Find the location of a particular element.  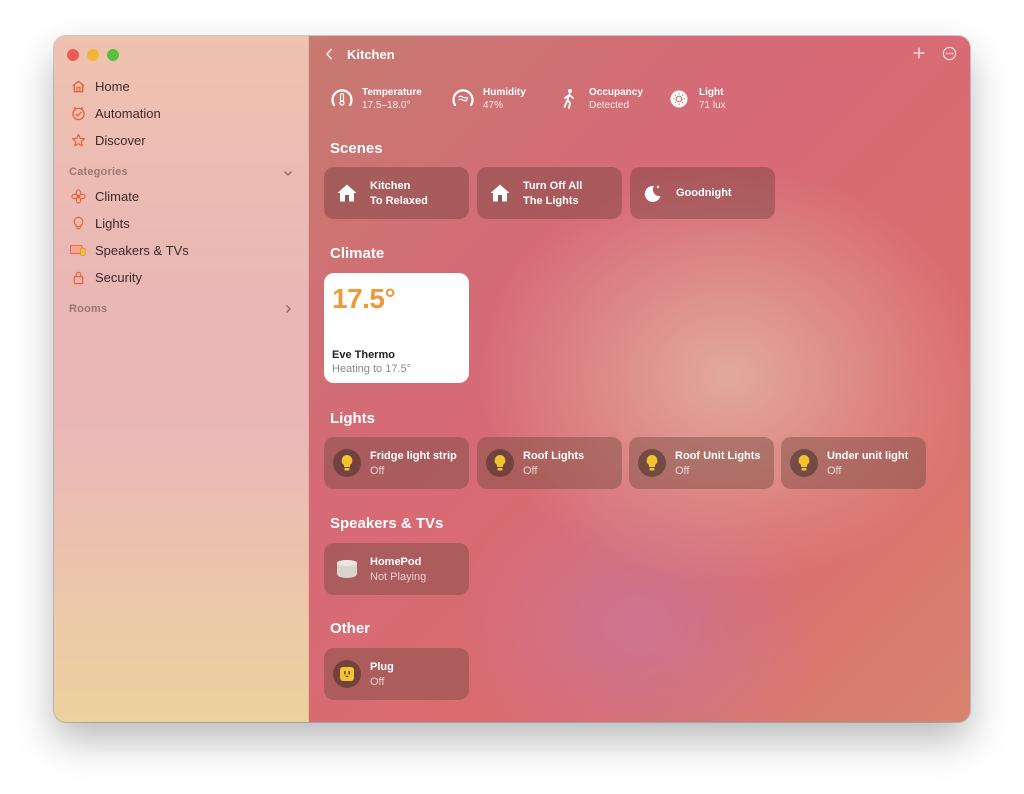

stat-humidity: Humidity 47% is located at coordinates (488, 99).